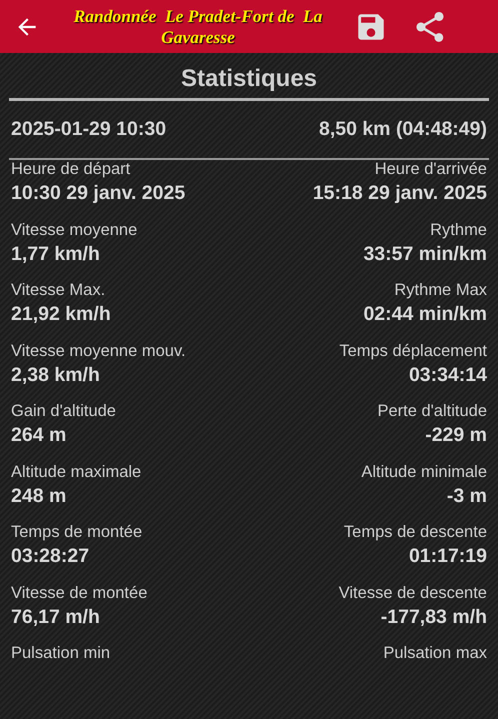  I want to click on stat-value: 02:44 min/km, so click(425, 314).